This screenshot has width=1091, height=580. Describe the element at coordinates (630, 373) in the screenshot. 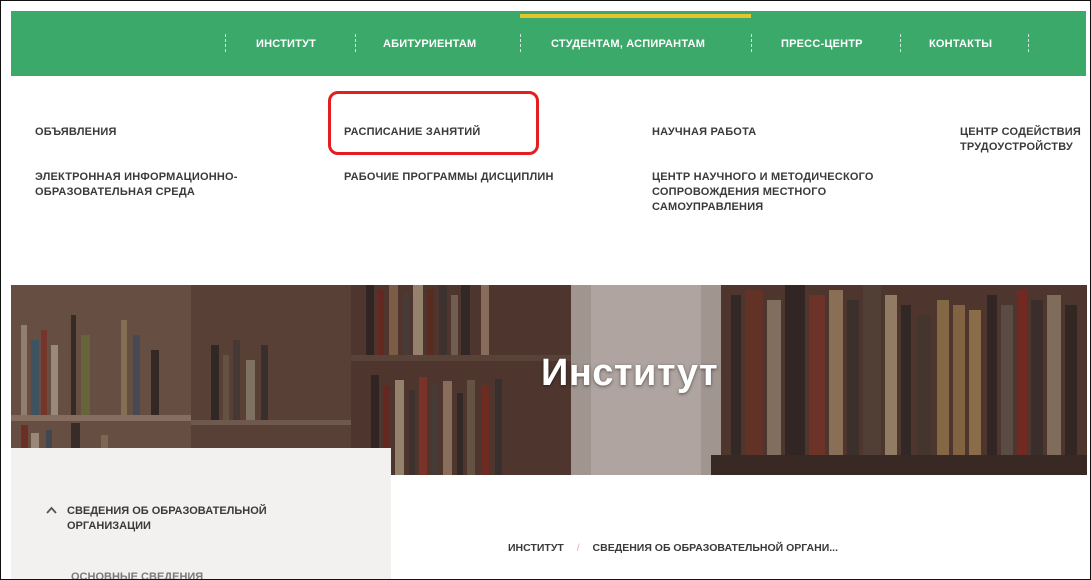

I see `hero-title: Институт` at that location.